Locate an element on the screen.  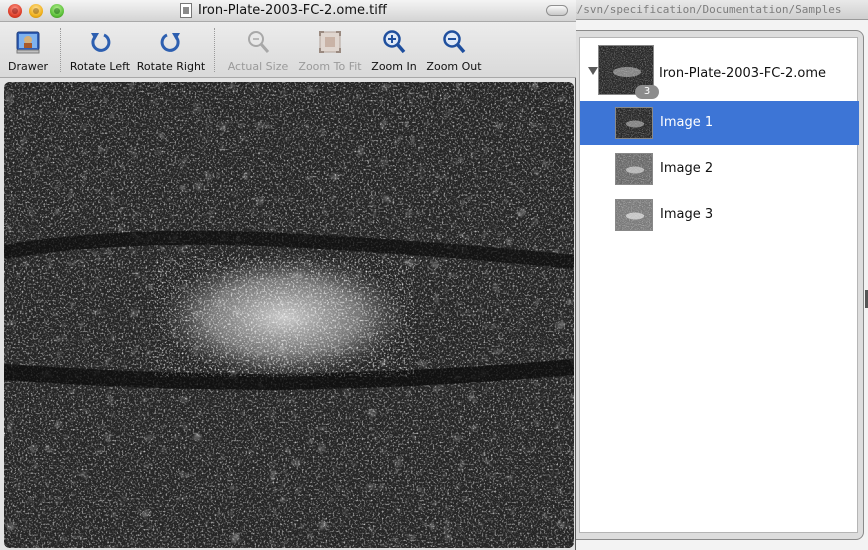
close-button is located at coordinates (15, 11).